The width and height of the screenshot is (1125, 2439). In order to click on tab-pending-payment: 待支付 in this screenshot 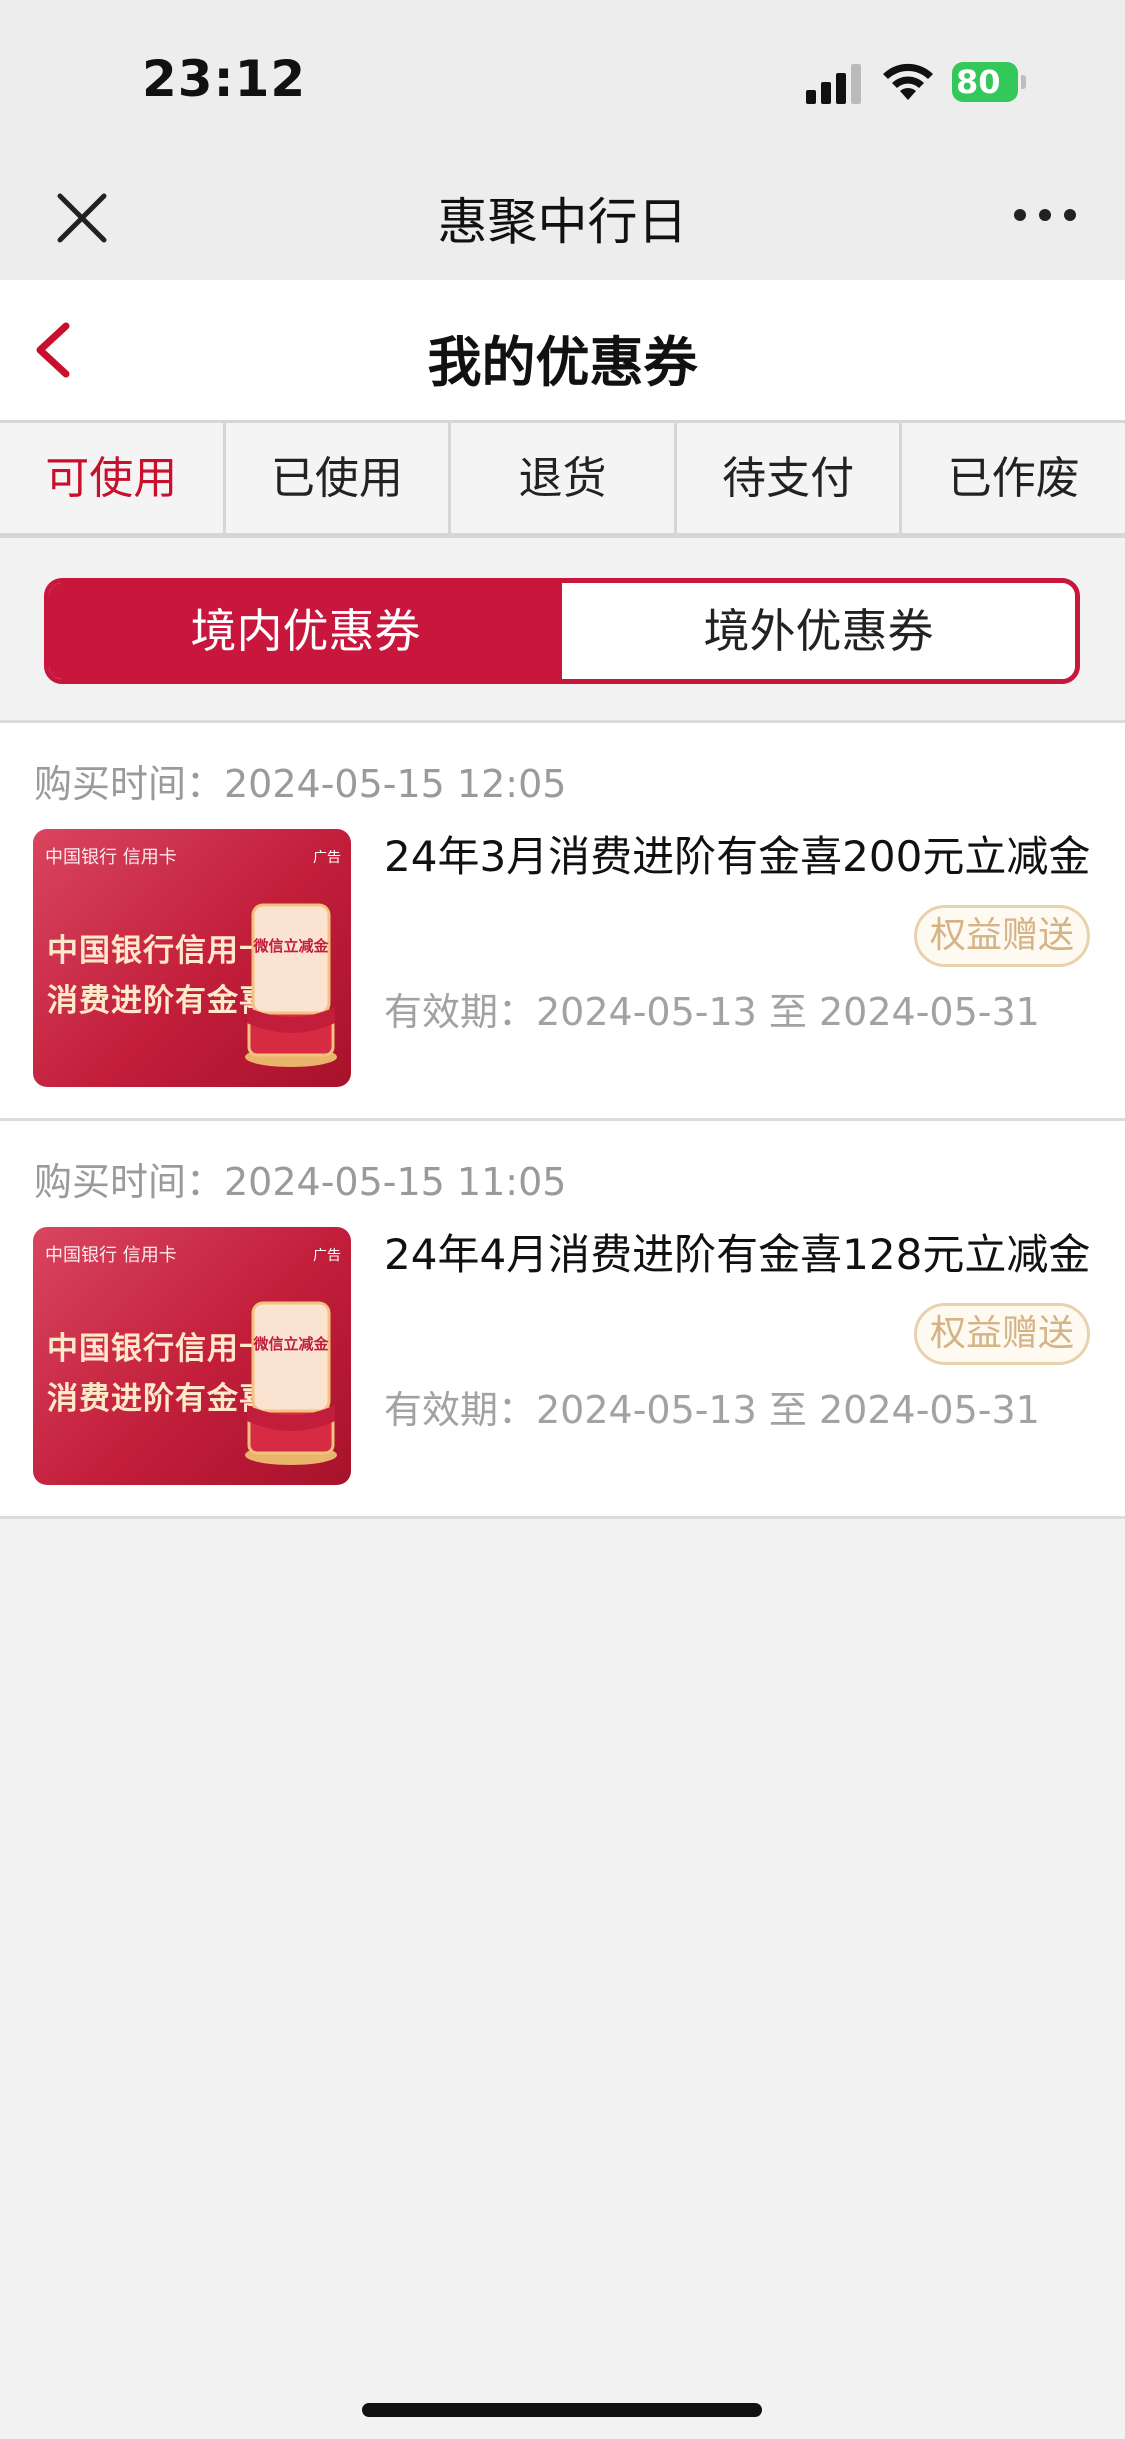, I will do `click(790, 478)`.